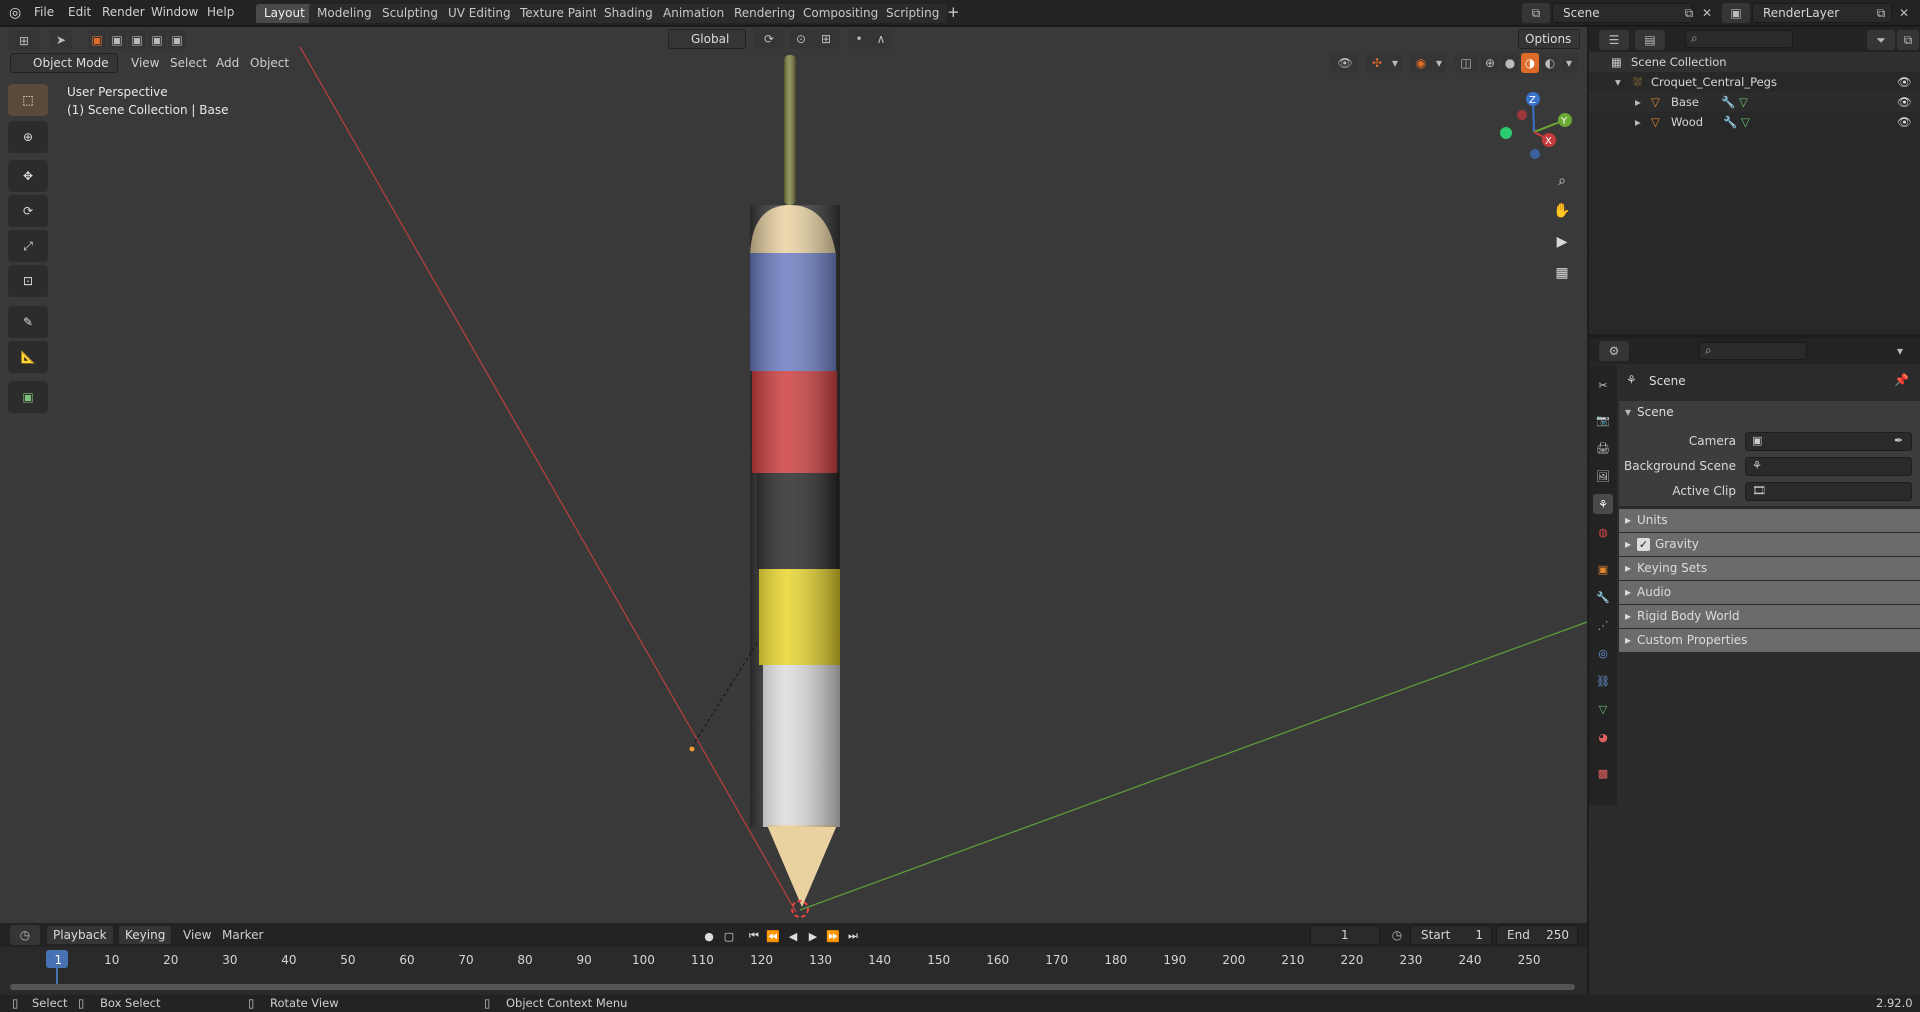  I want to click on view-layer-tab-icon: 🖼, so click(1603, 476).